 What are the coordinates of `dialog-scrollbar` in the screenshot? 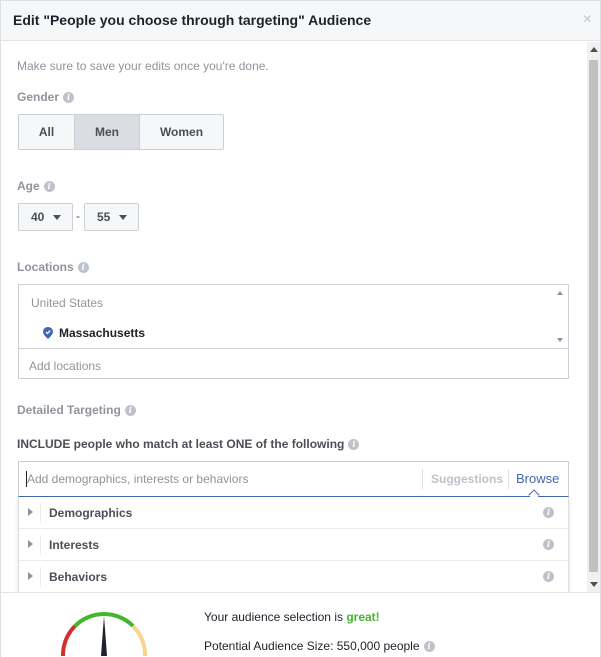 It's located at (593, 317).